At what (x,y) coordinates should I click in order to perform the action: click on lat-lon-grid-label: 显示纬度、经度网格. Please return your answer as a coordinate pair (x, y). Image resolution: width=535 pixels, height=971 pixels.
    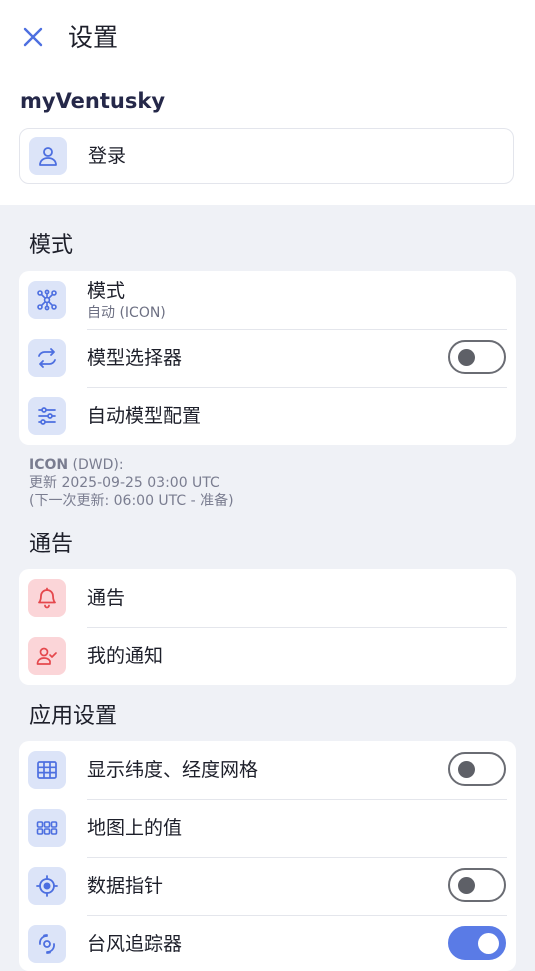
    Looking at the image, I should click on (173, 770).